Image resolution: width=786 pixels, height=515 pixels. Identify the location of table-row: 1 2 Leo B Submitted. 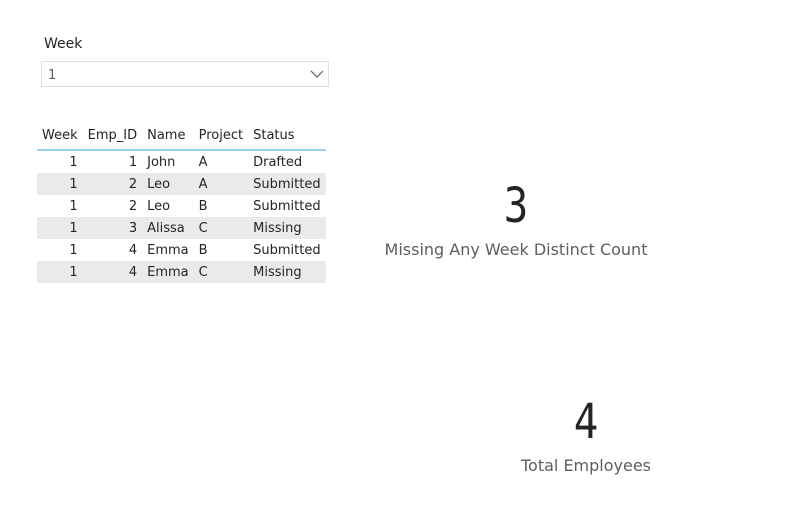
(181, 206).